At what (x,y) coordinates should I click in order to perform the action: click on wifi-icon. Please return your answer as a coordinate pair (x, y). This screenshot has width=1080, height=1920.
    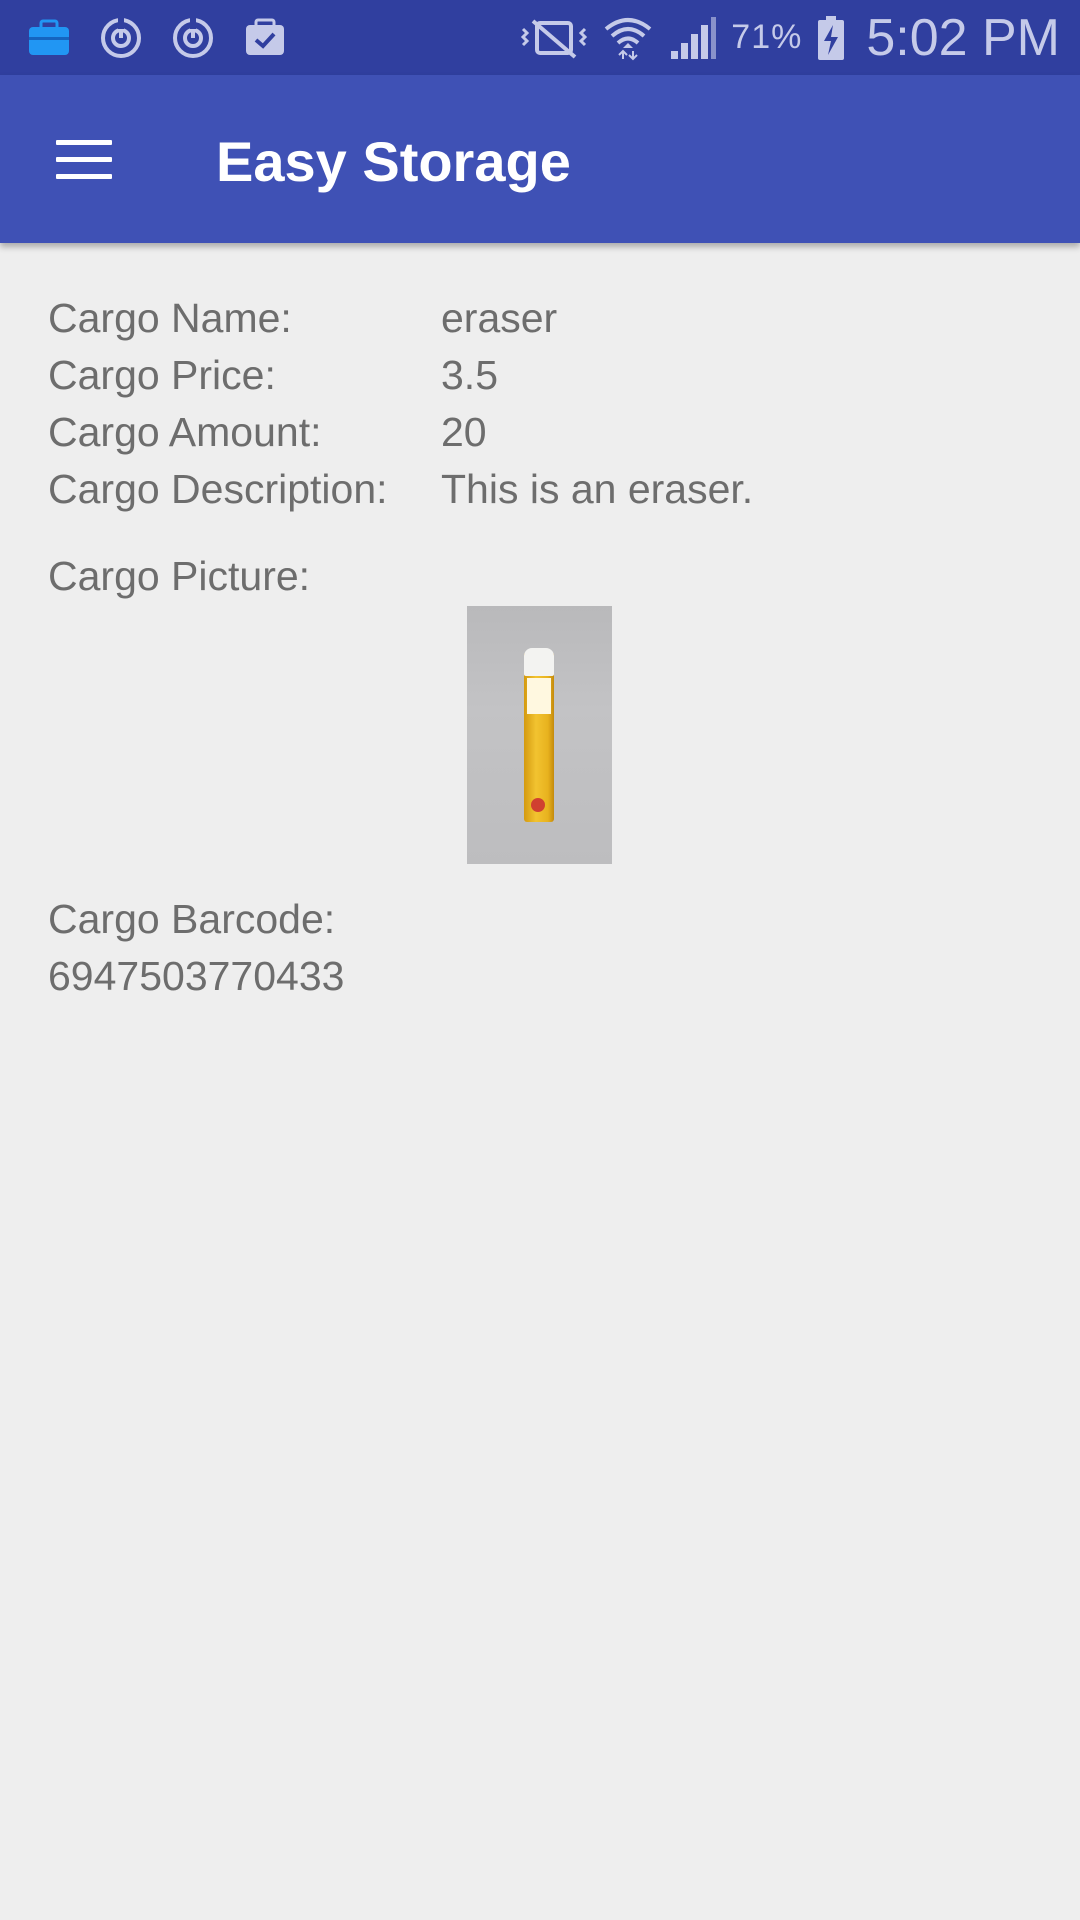
    Looking at the image, I should click on (628, 38).